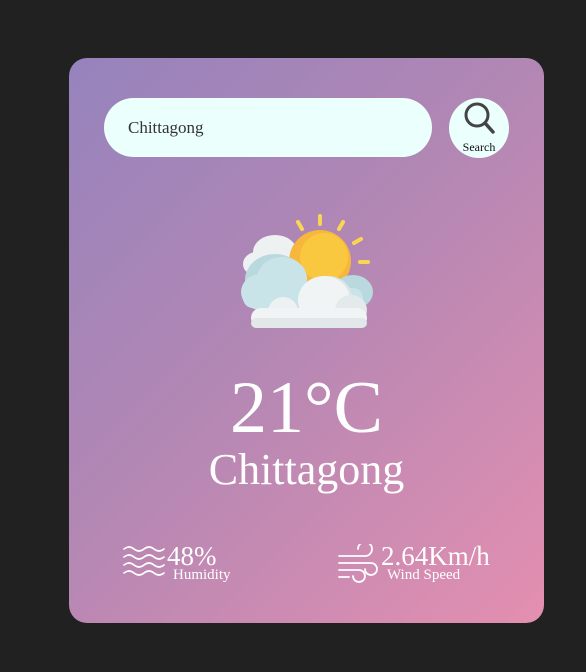  What do you see at coordinates (203, 562) in the screenshot?
I see `humidity-detail: 48% Humidity` at bounding box center [203, 562].